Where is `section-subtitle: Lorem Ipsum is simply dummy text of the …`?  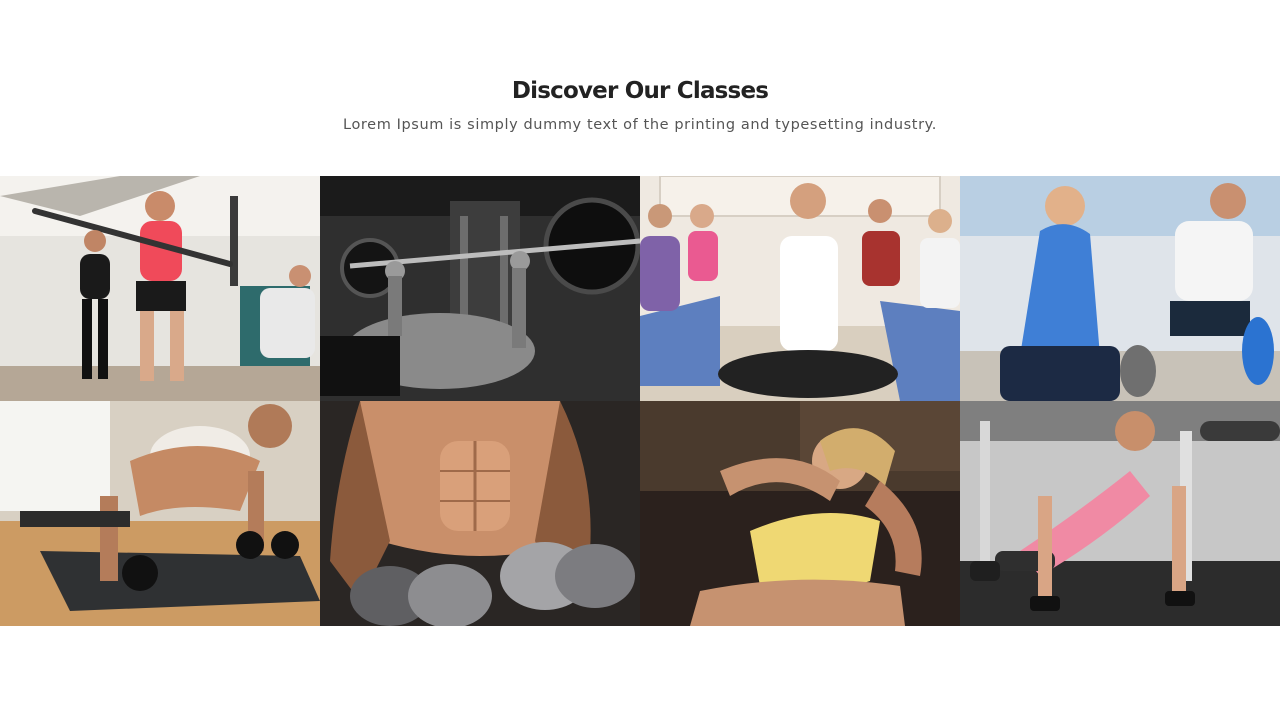 section-subtitle: Lorem Ipsum is simply dummy text of the … is located at coordinates (640, 125).